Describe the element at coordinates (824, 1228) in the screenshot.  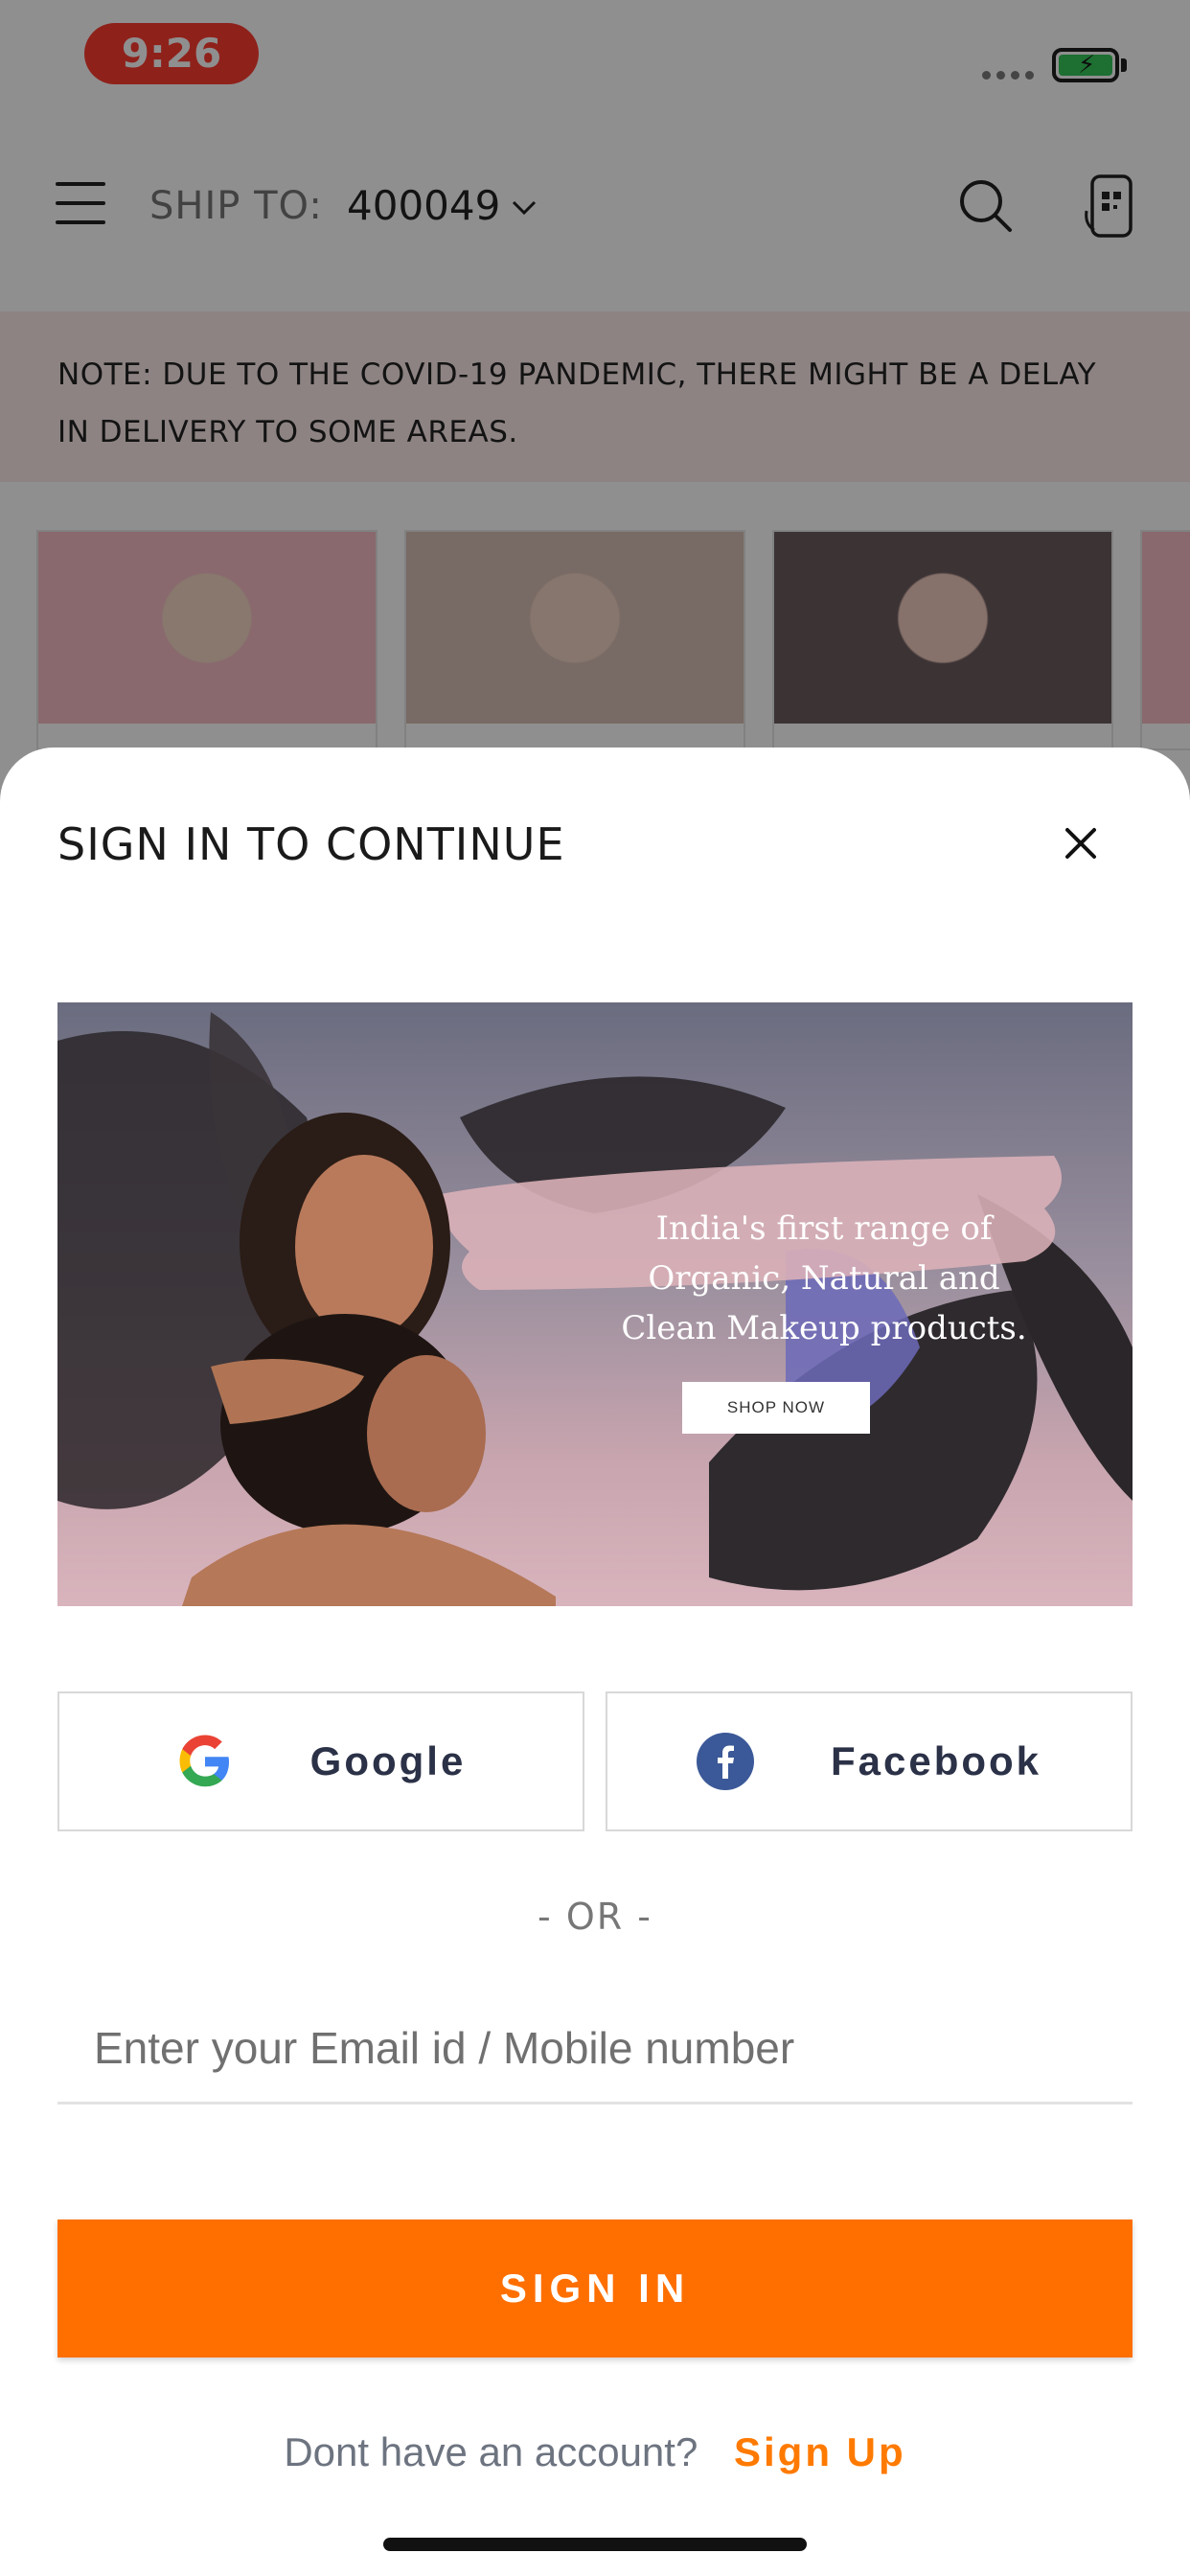
I see `banner-line: India's first range of` at that location.